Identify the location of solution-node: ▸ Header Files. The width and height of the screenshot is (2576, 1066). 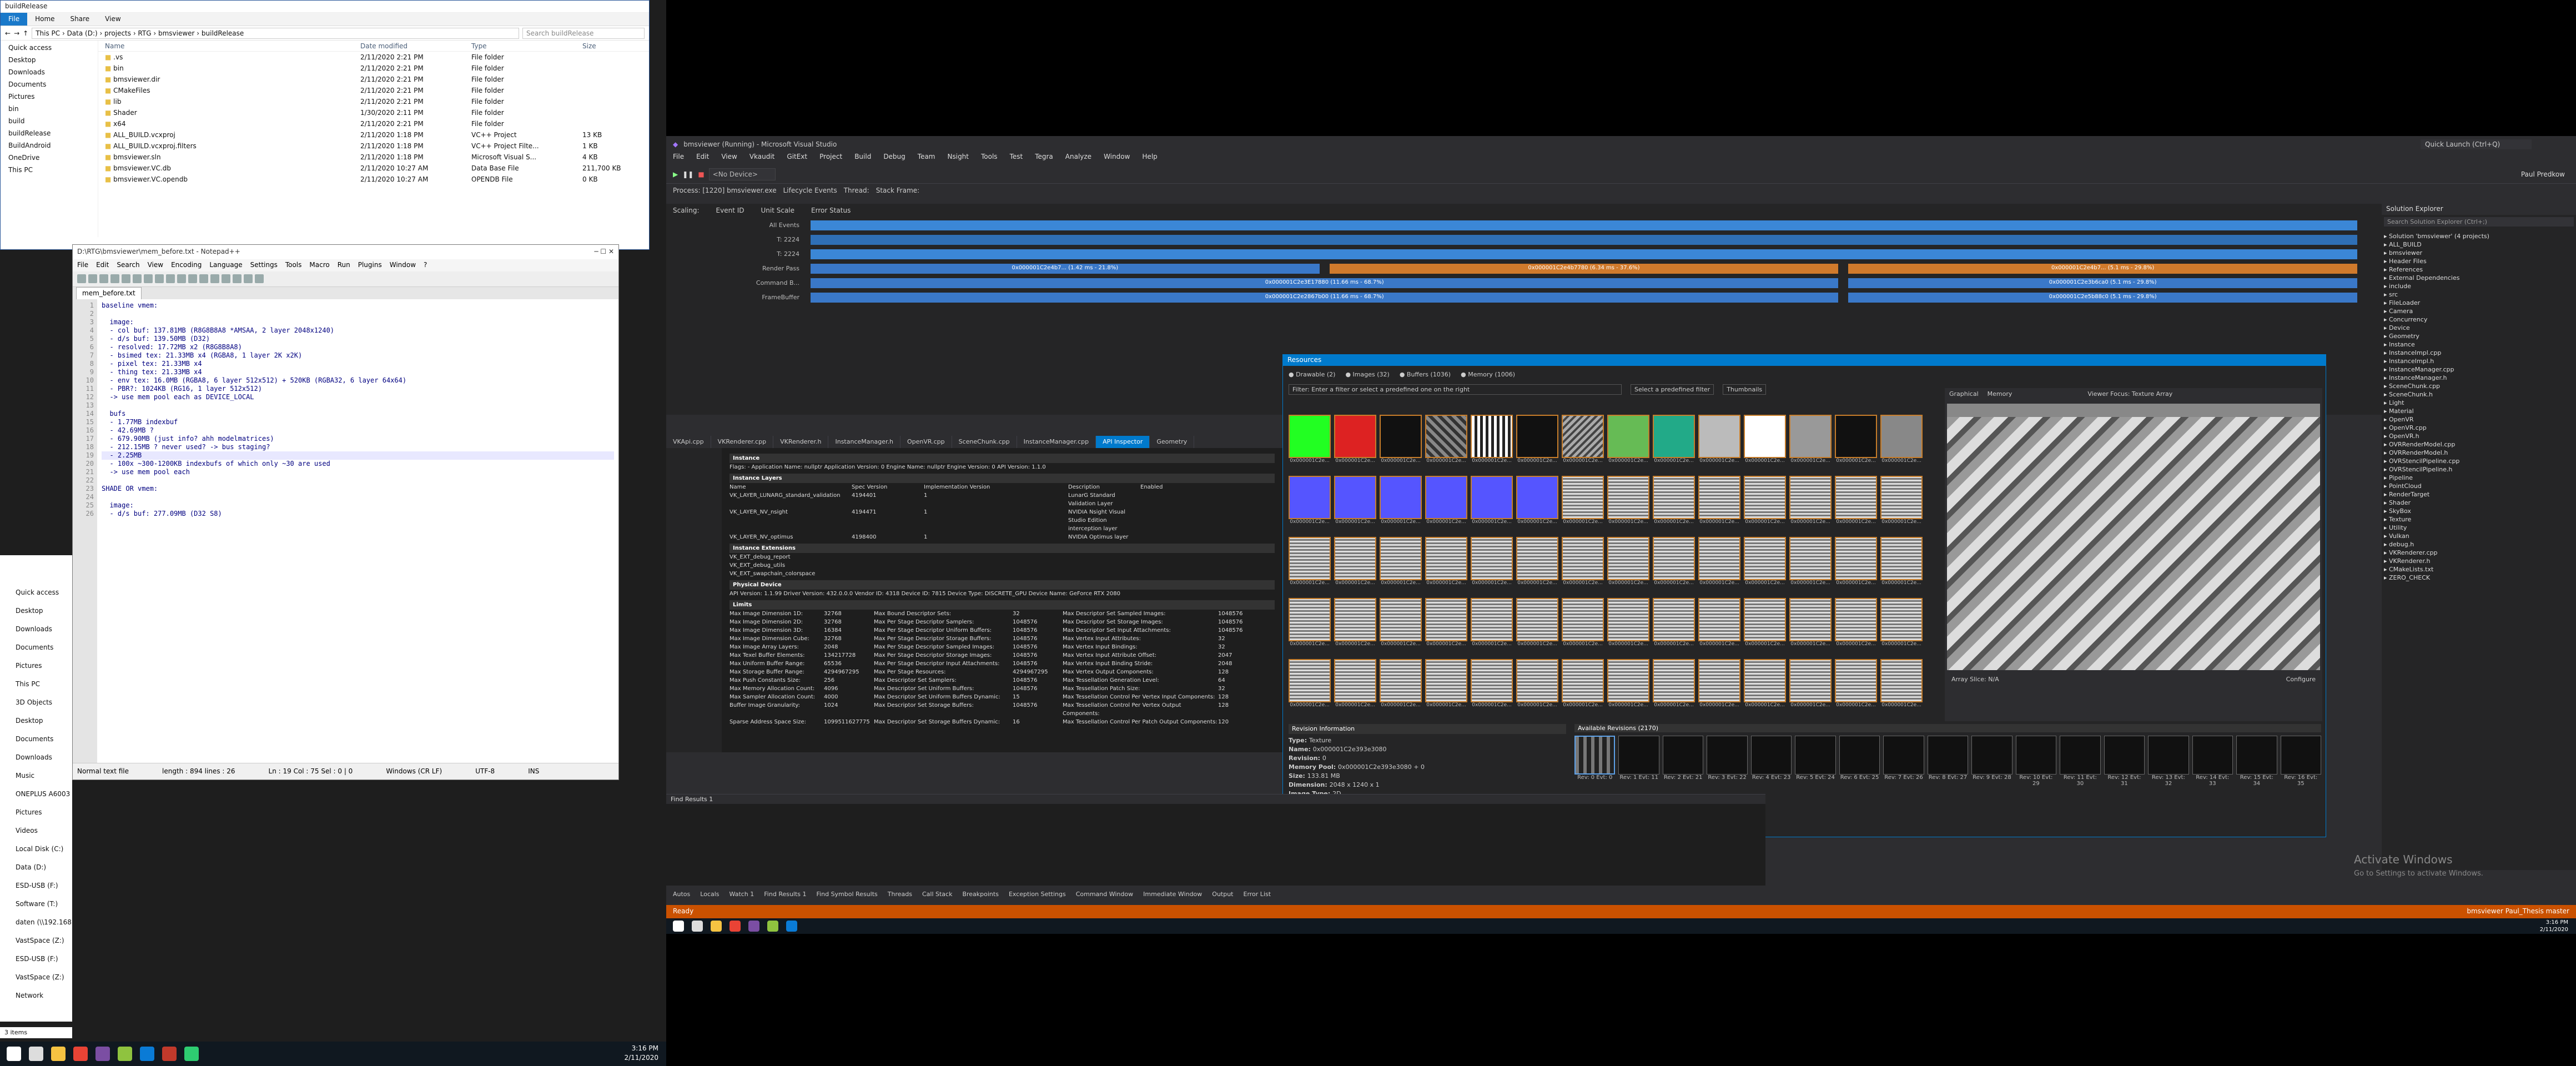
(2479, 261).